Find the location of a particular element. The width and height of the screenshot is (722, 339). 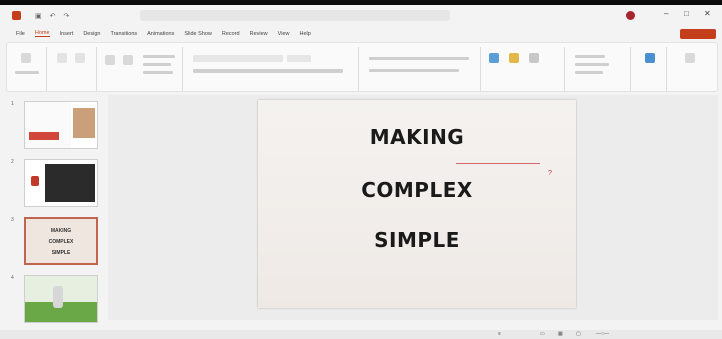

slide-number: 2 is located at coordinates (12, 162).